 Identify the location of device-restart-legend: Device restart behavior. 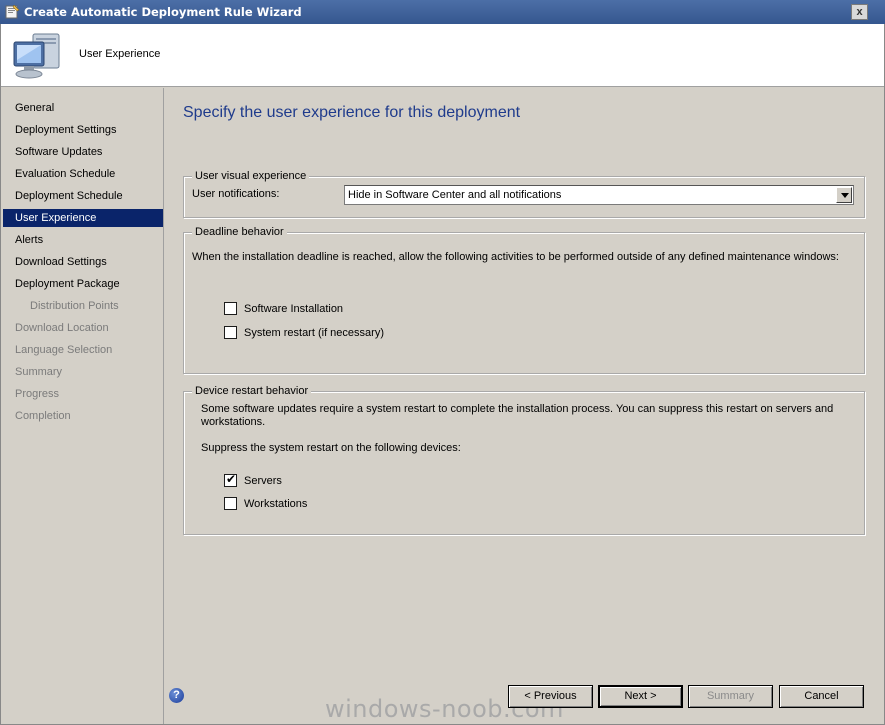
(252, 391).